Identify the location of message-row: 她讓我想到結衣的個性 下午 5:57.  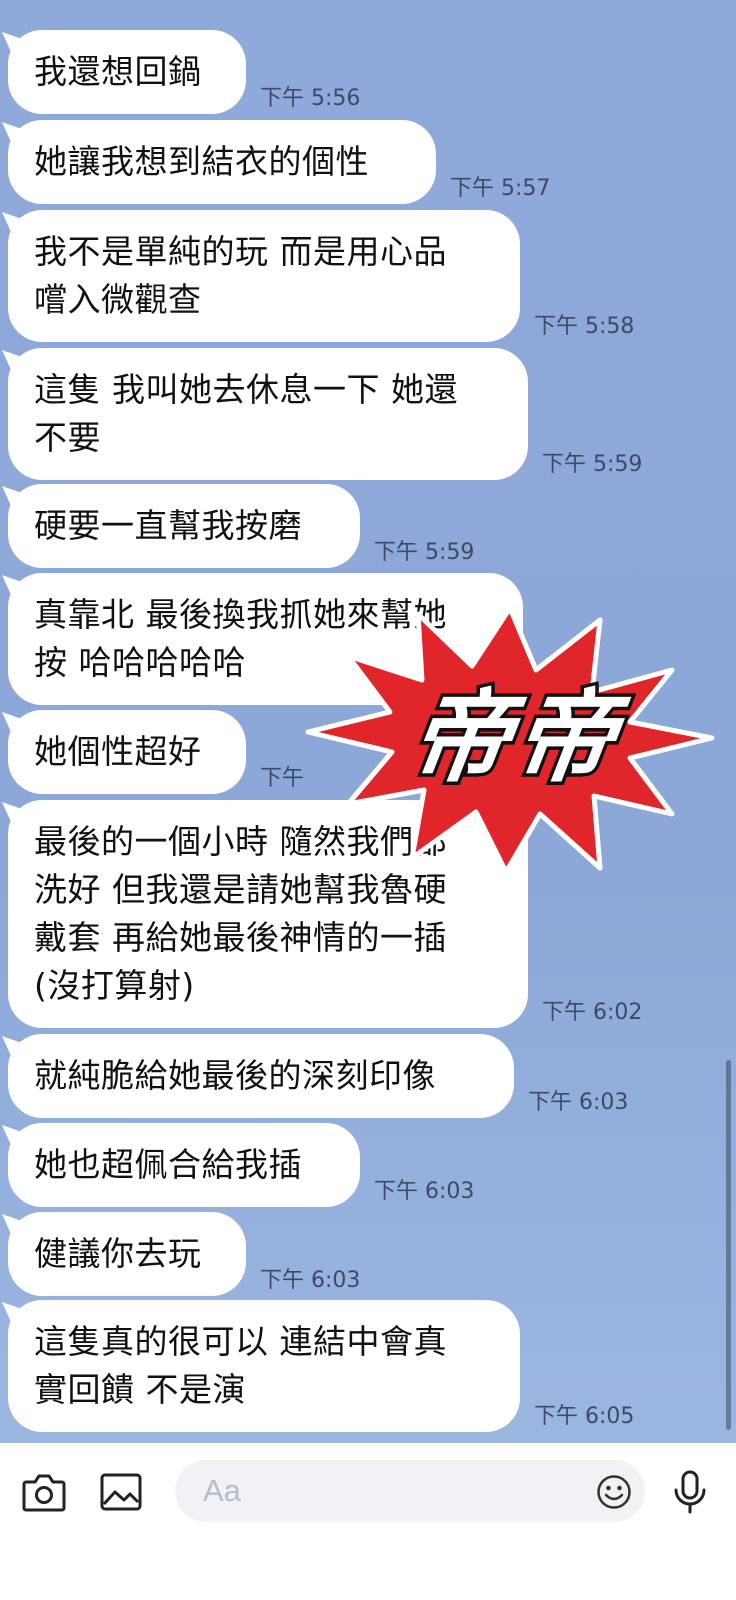
(279, 162).